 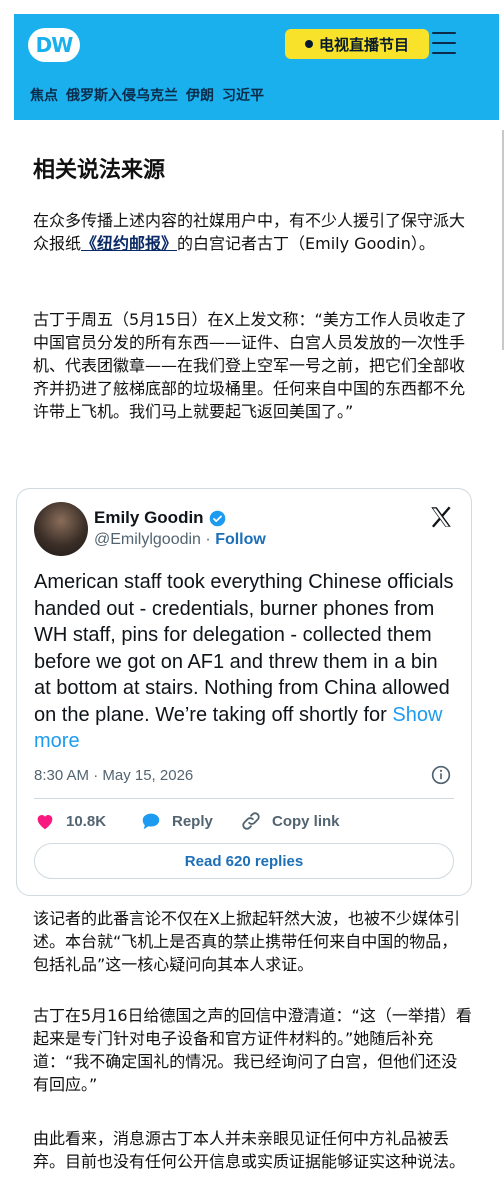 What do you see at coordinates (151, 821) in the screenshot?
I see `reply-bubble-icon` at bounding box center [151, 821].